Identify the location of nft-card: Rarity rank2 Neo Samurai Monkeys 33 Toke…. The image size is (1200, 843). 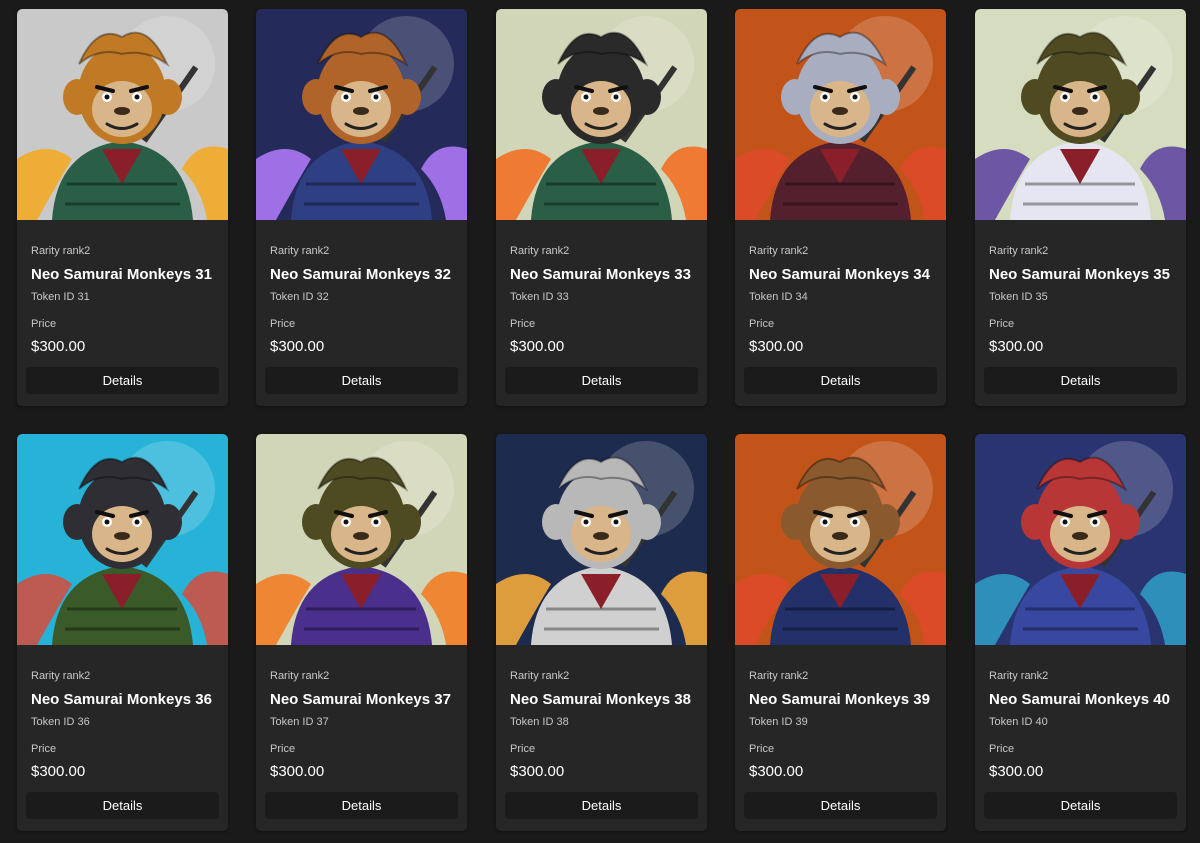
(601, 207).